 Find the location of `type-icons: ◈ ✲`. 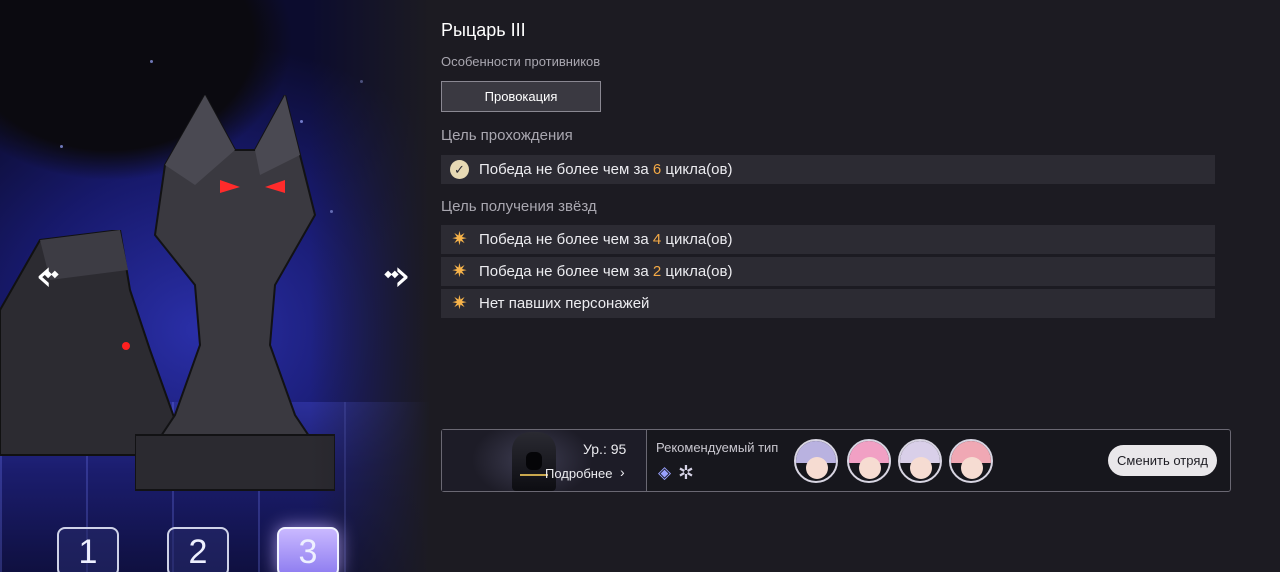

type-icons: ◈ ✲ is located at coordinates (683, 473).